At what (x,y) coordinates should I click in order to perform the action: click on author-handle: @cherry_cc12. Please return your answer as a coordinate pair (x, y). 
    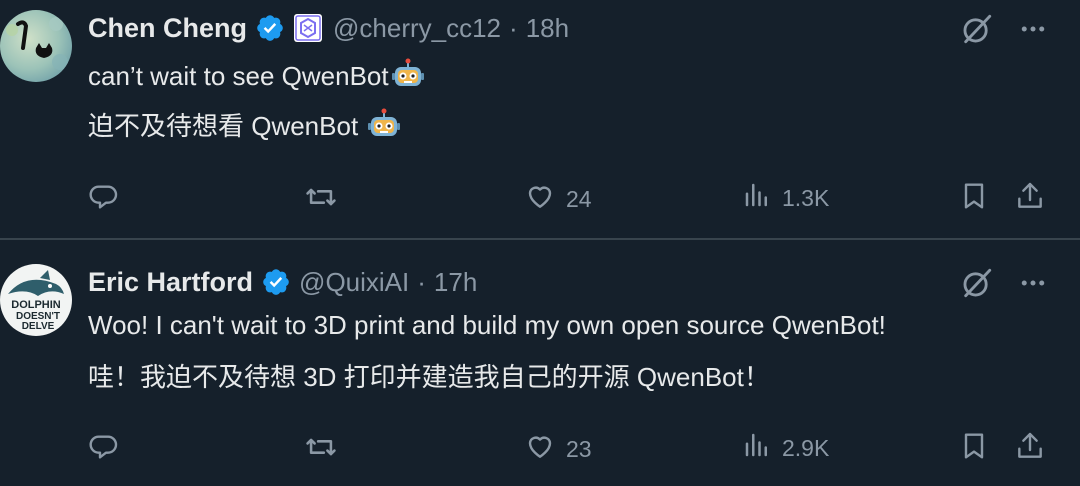
    Looking at the image, I should click on (417, 28).